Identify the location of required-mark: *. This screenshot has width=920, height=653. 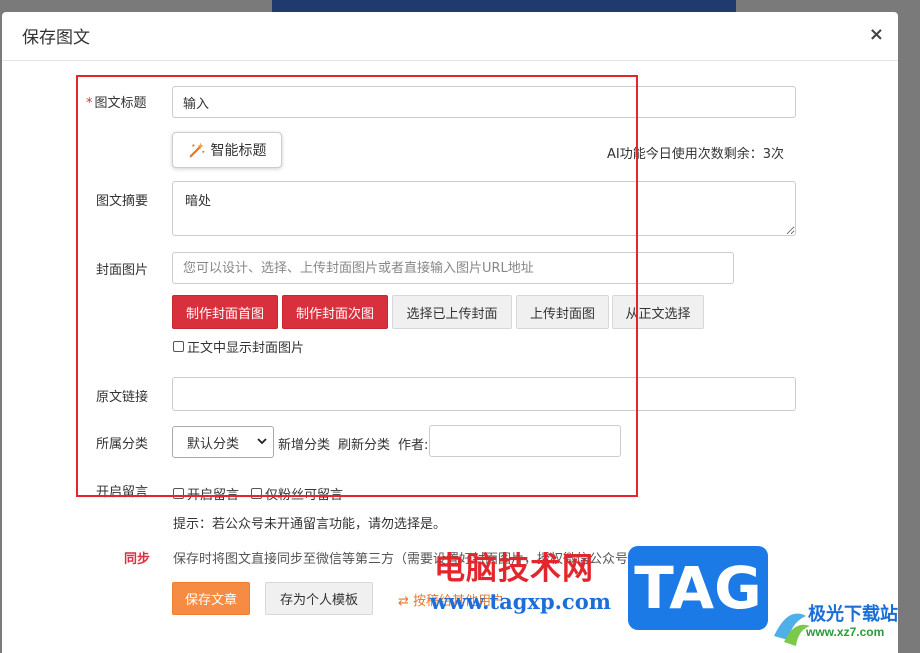
(89, 103).